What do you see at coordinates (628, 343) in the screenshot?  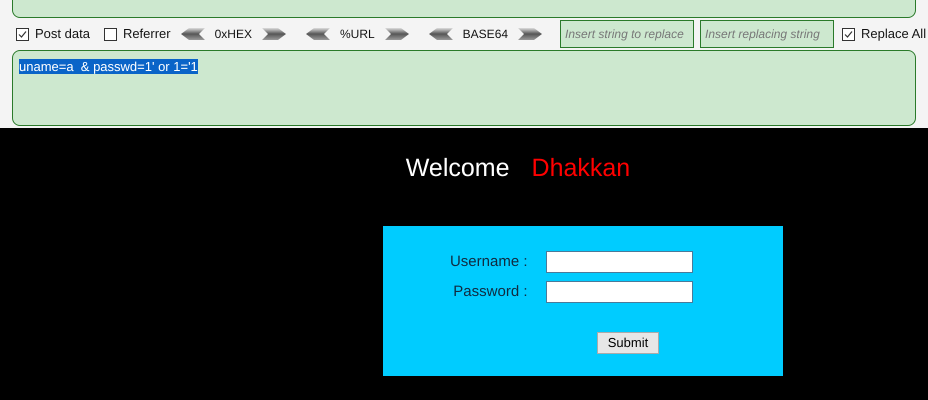 I see `submit-button: Submit` at bounding box center [628, 343].